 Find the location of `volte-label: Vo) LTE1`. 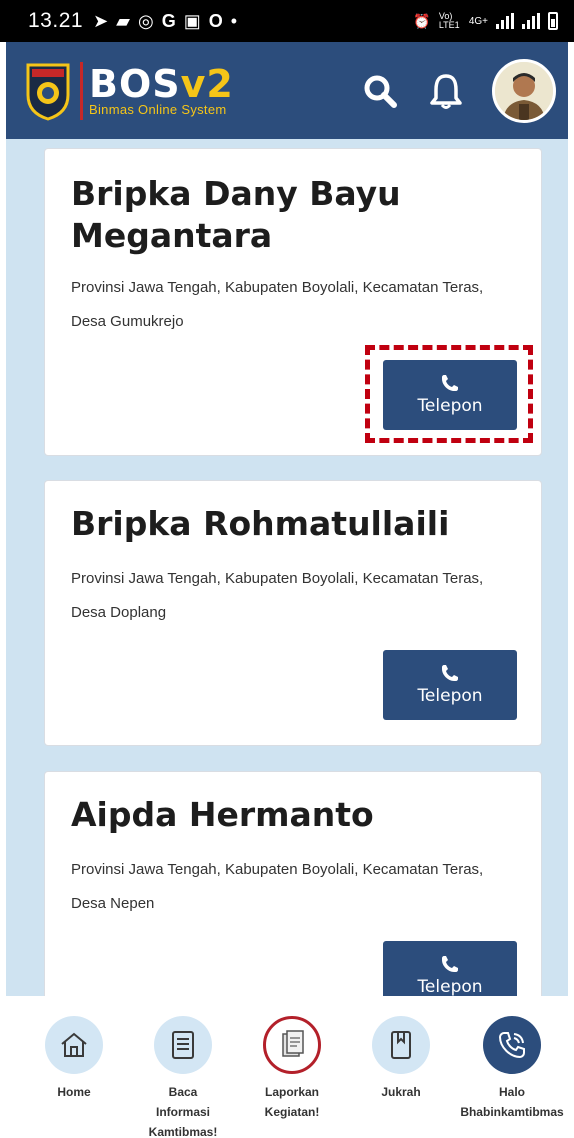

volte-label: Vo) LTE1 is located at coordinates (449, 20).